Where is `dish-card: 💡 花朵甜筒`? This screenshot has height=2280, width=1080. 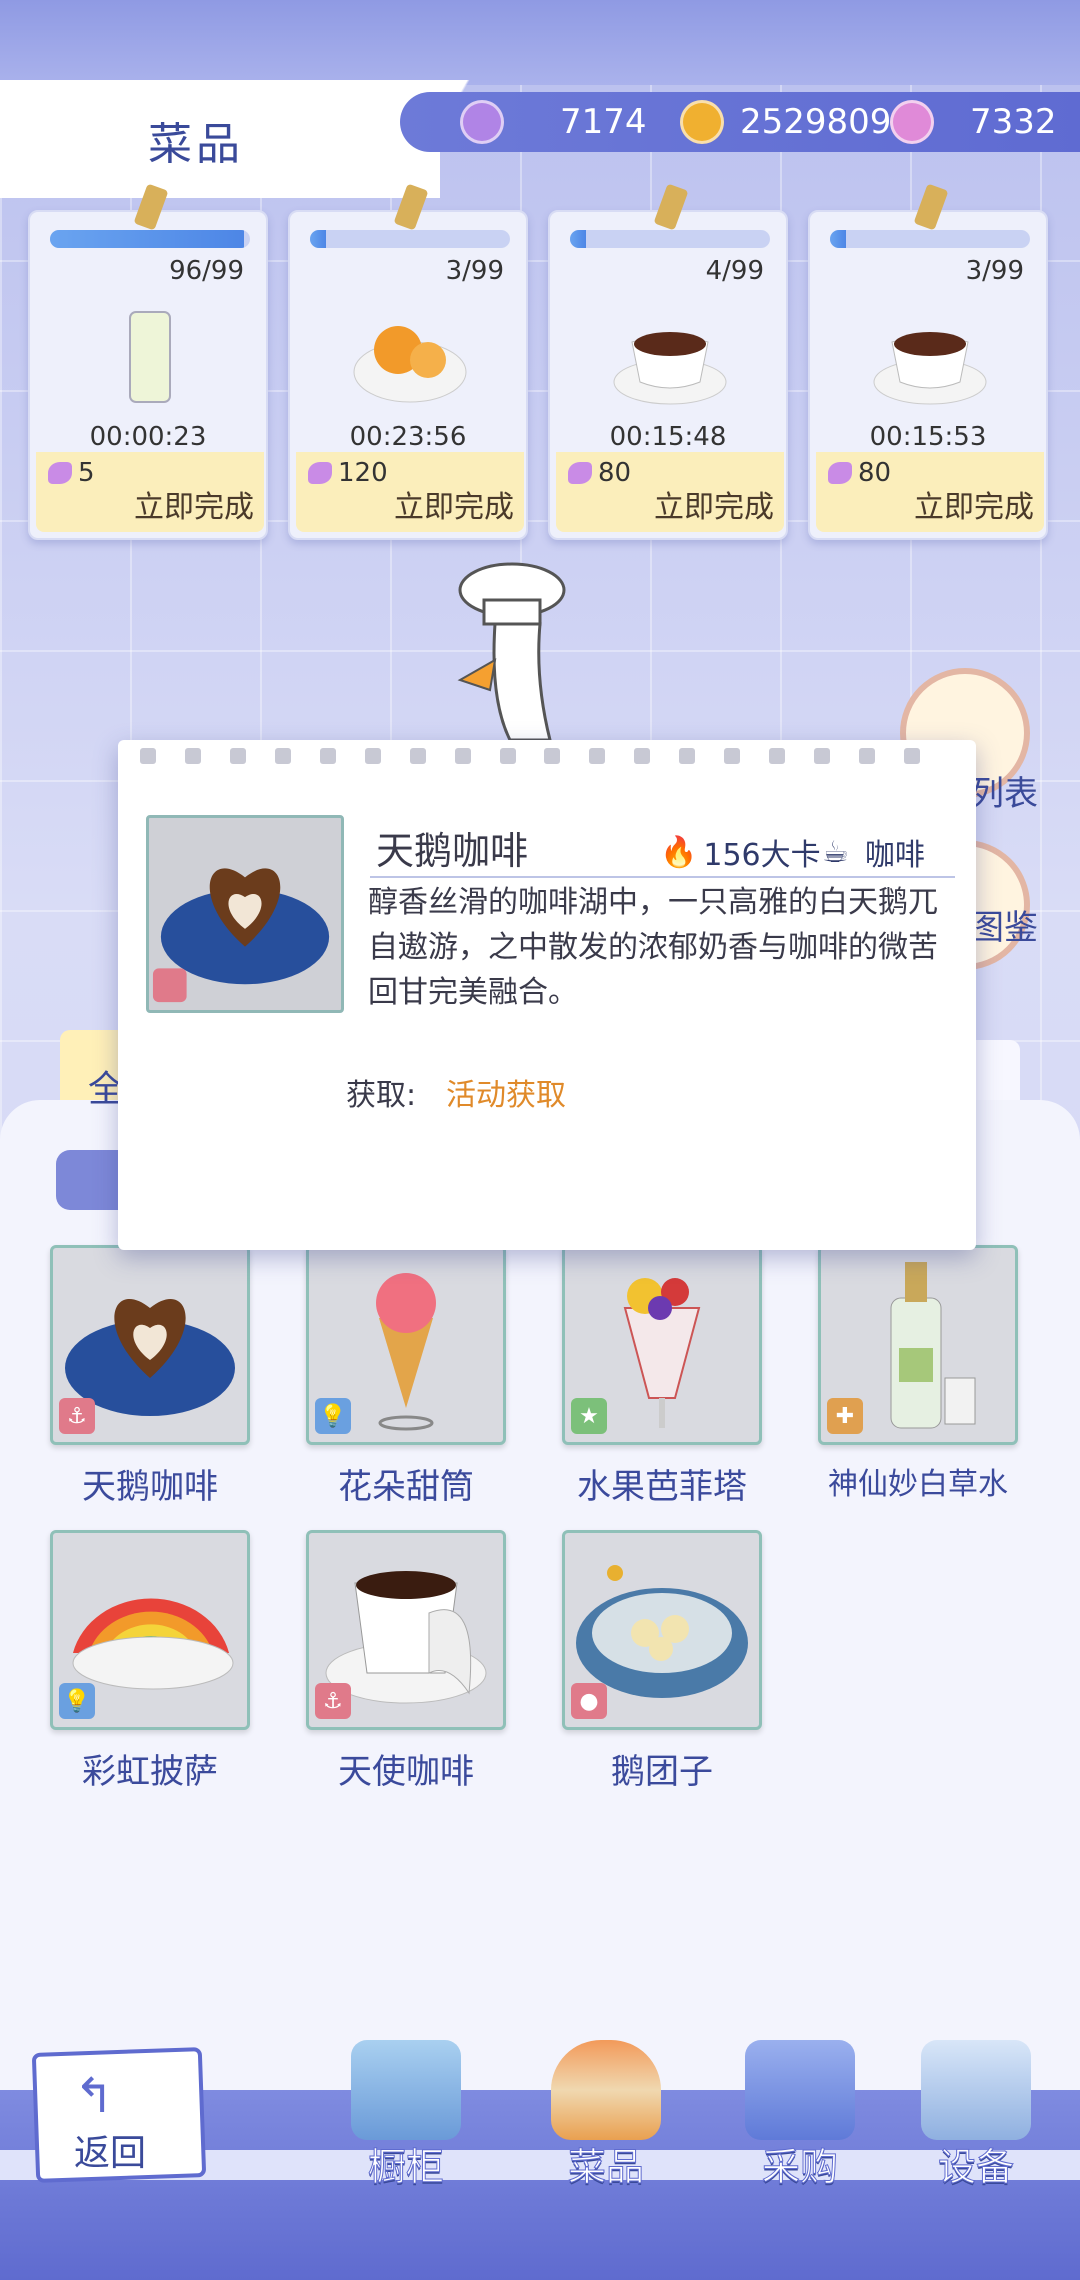
dish-card: 💡 花朵甜筒 is located at coordinates (406, 1376).